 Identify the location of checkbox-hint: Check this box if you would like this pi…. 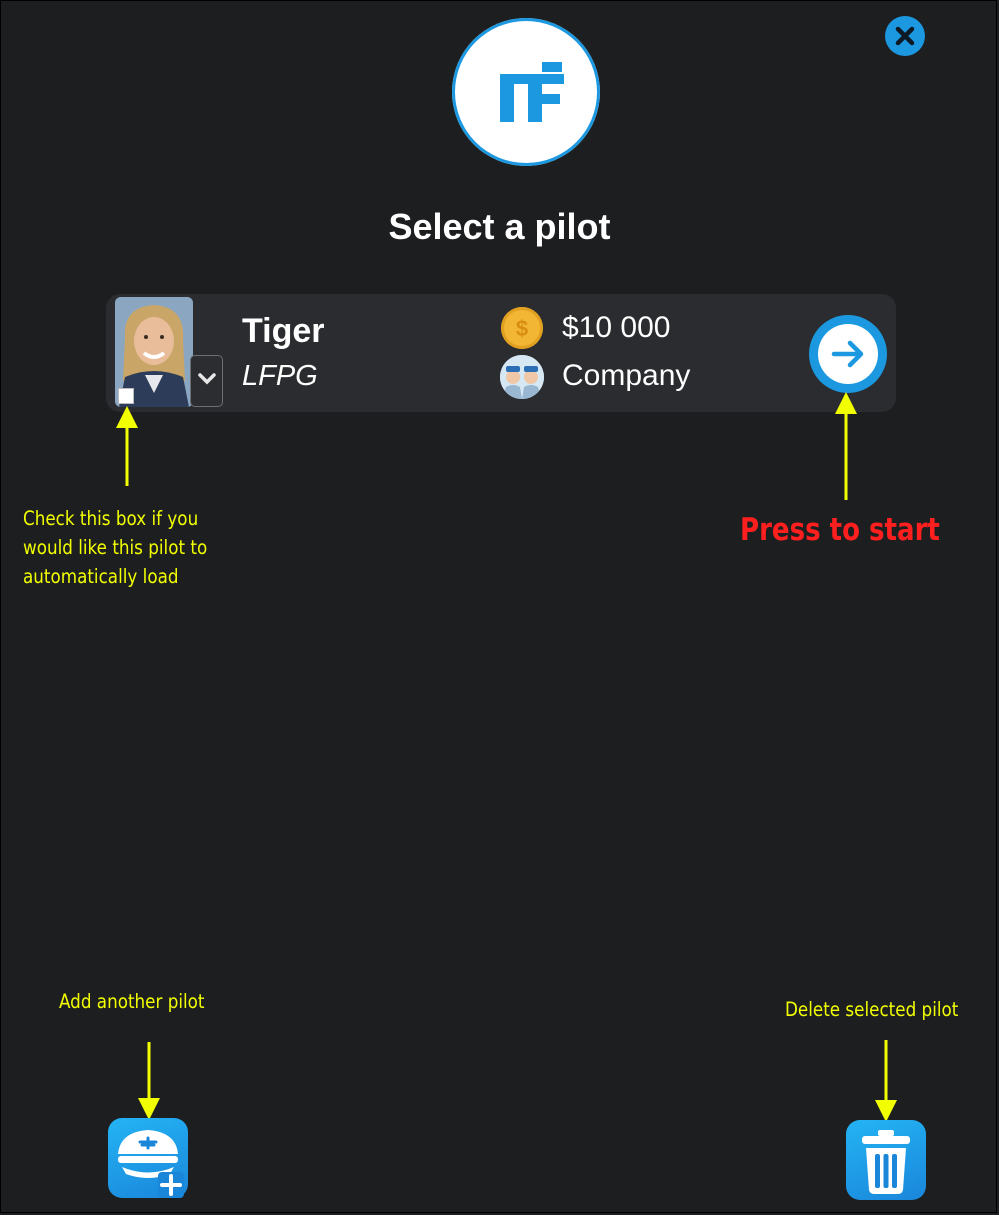
(115, 547).